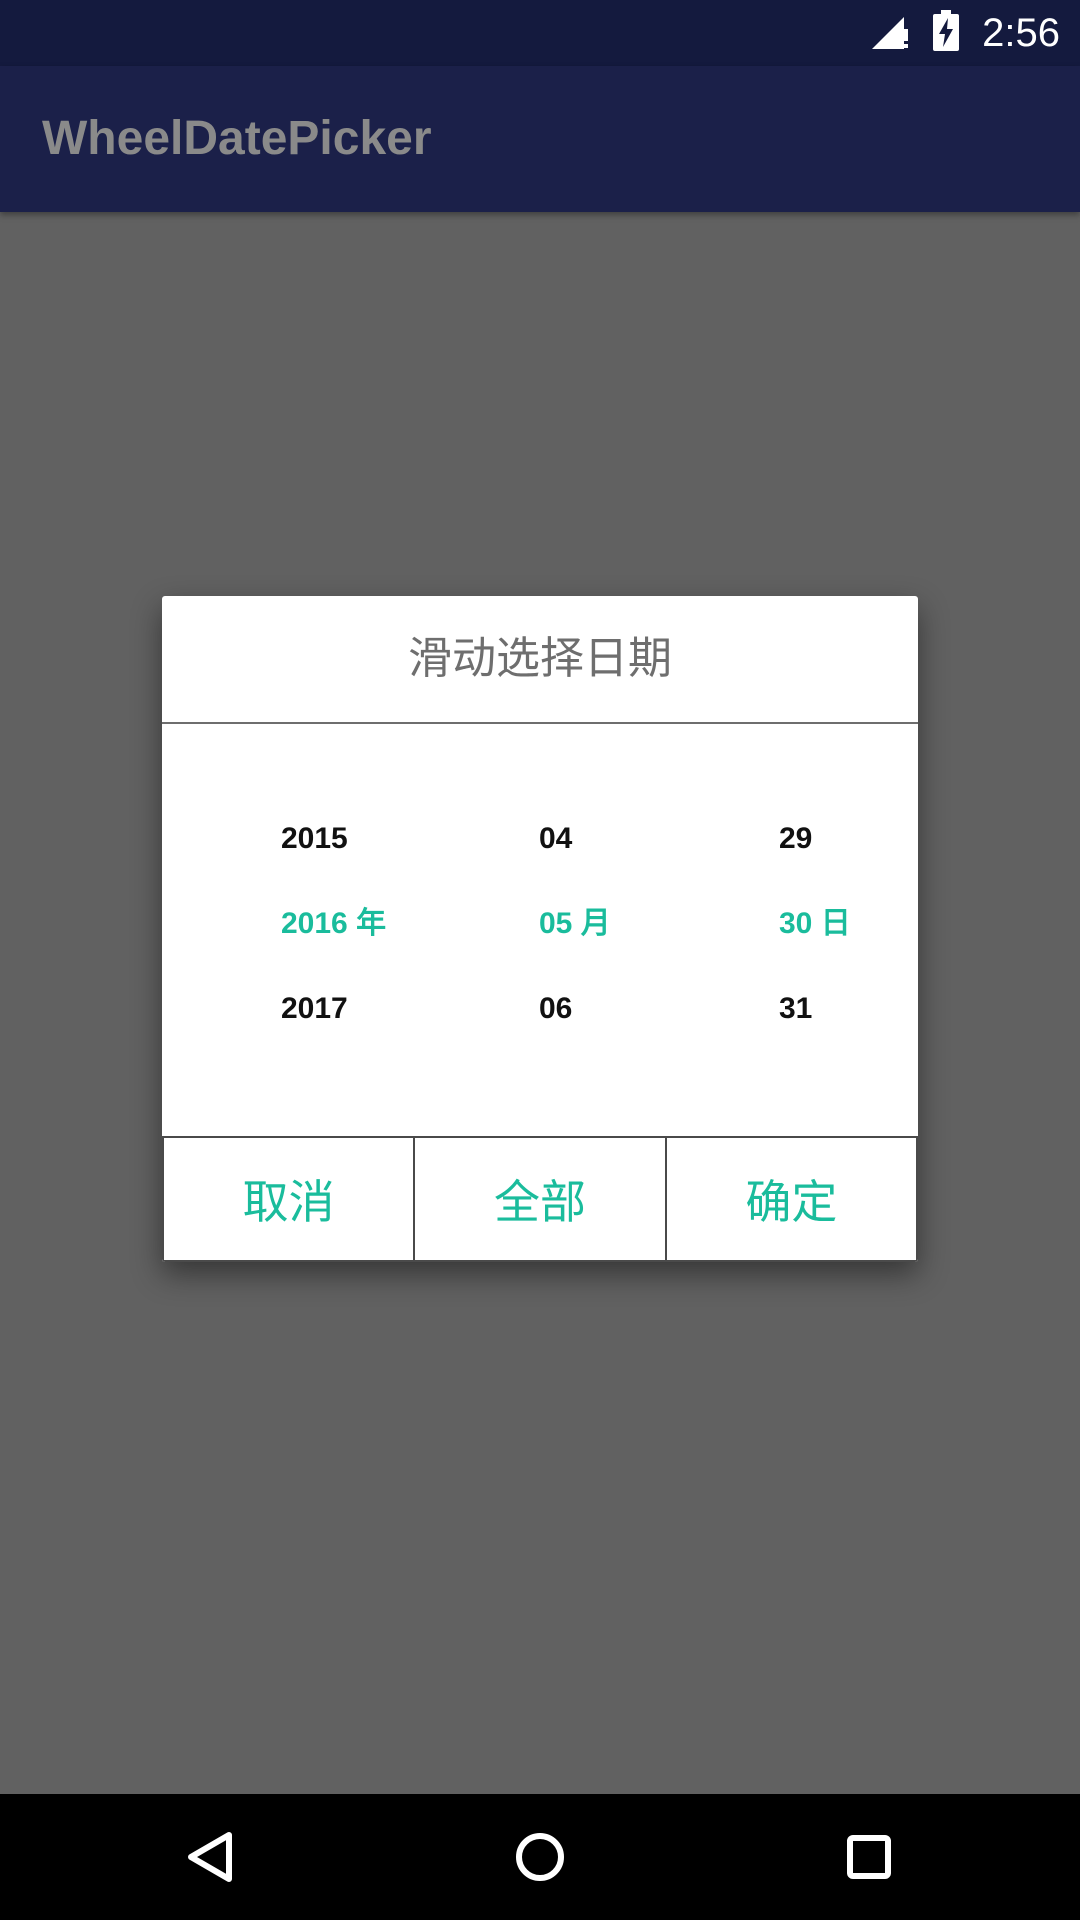 This screenshot has width=1080, height=1920. I want to click on year-item: 2017, so click(314, 1009).